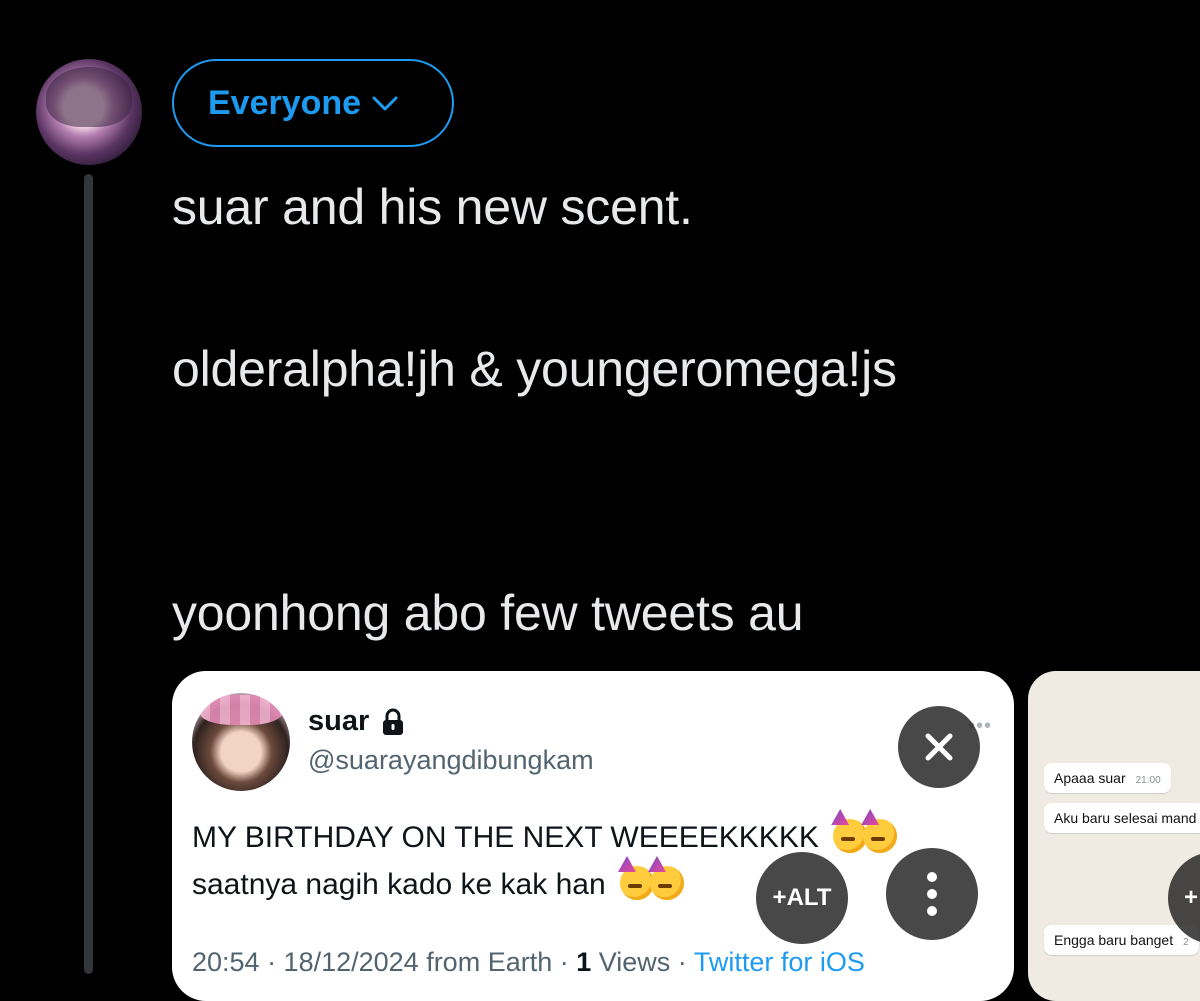  I want to click on alt-label-partial: +, so click(1191, 897).